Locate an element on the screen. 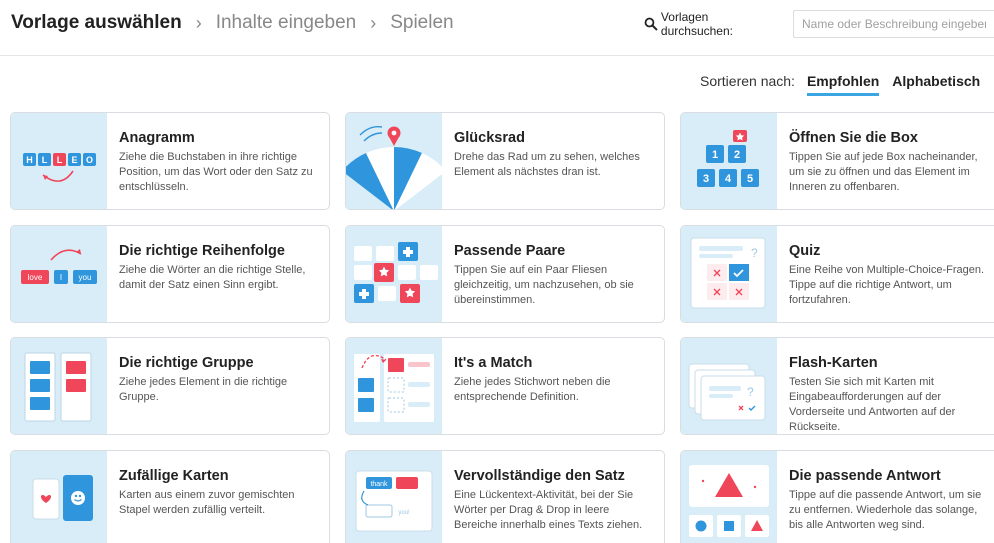  template-title: Flash-Karten is located at coordinates (833, 363).